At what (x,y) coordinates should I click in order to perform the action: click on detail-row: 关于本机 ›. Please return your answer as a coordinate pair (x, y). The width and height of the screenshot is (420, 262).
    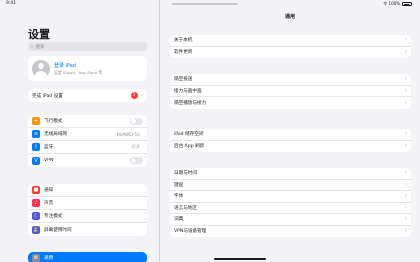
    Looking at the image, I should click on (290, 41).